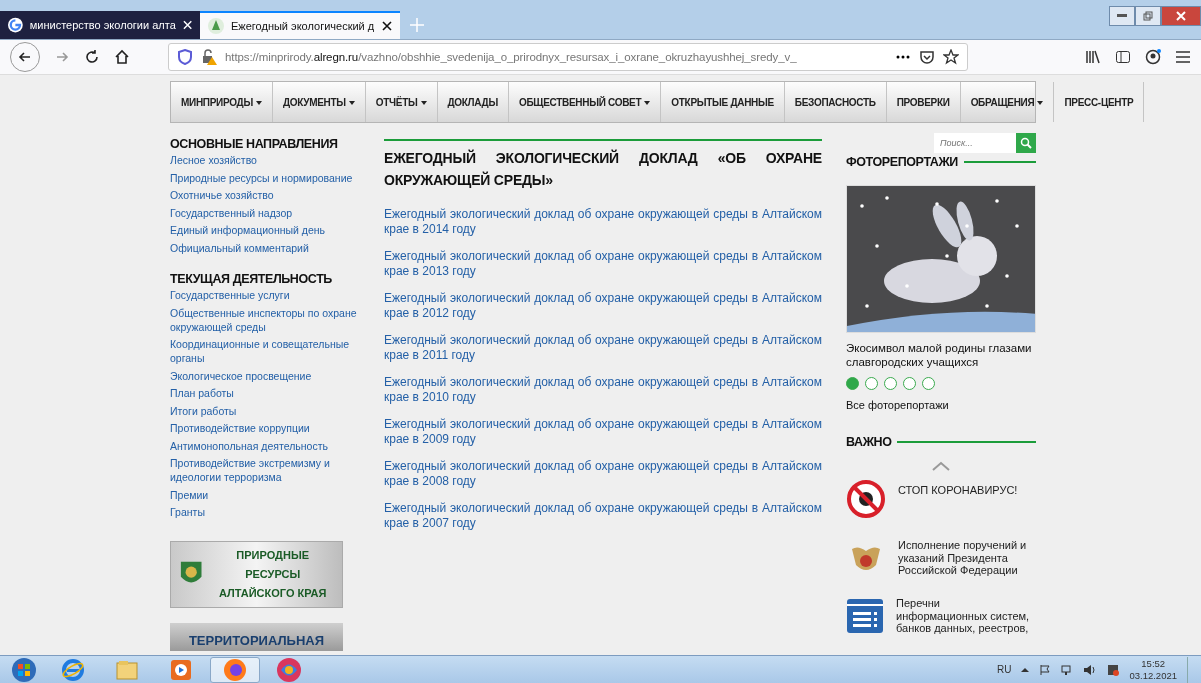  What do you see at coordinates (902, 162) in the screenshot?
I see `section-heading: ФОТОРЕПОРТАЖИ` at bounding box center [902, 162].